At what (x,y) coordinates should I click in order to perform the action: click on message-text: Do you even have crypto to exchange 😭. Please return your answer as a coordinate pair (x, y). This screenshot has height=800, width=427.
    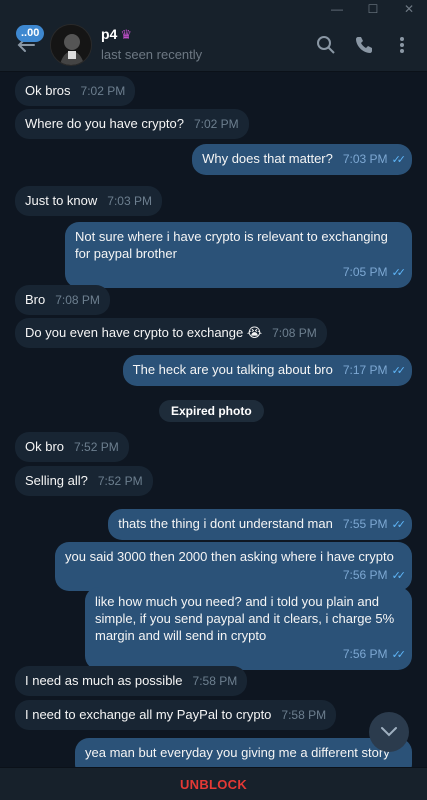
    Looking at the image, I should click on (144, 332).